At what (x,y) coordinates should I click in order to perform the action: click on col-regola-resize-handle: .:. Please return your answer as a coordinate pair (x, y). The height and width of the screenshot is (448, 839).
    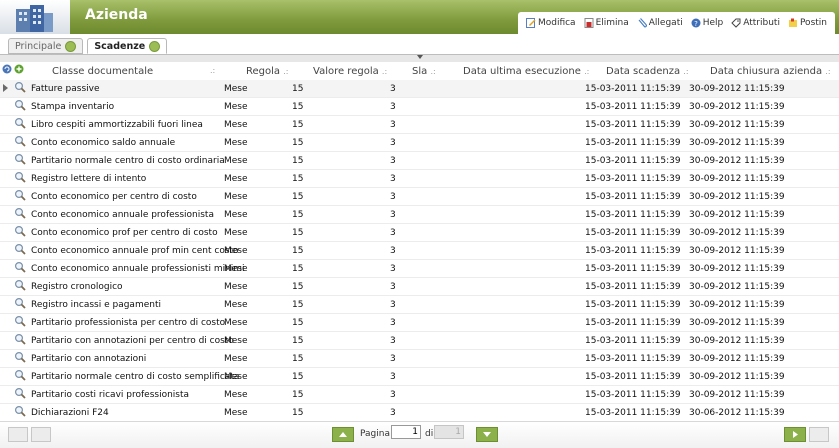
    Looking at the image, I should click on (285, 71).